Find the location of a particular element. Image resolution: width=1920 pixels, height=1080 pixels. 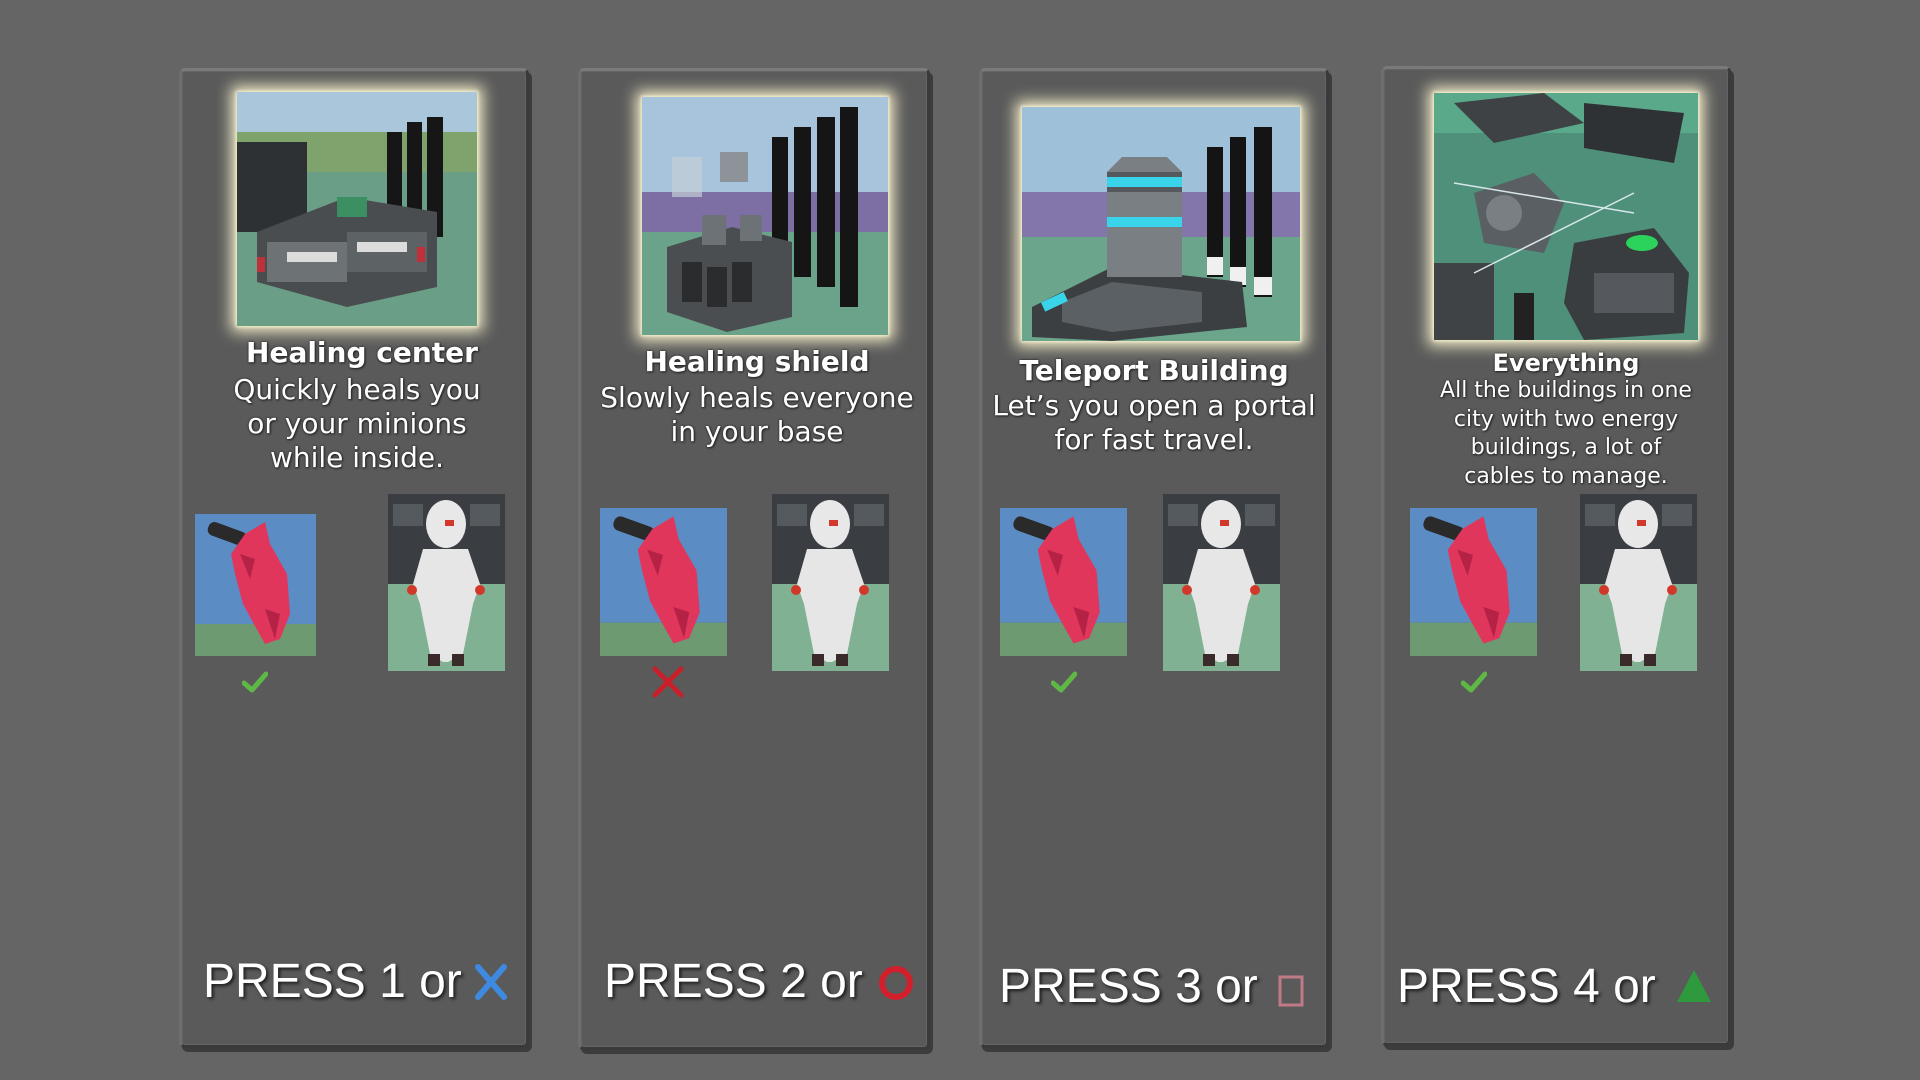

description-line: while inside. is located at coordinates (357, 458).